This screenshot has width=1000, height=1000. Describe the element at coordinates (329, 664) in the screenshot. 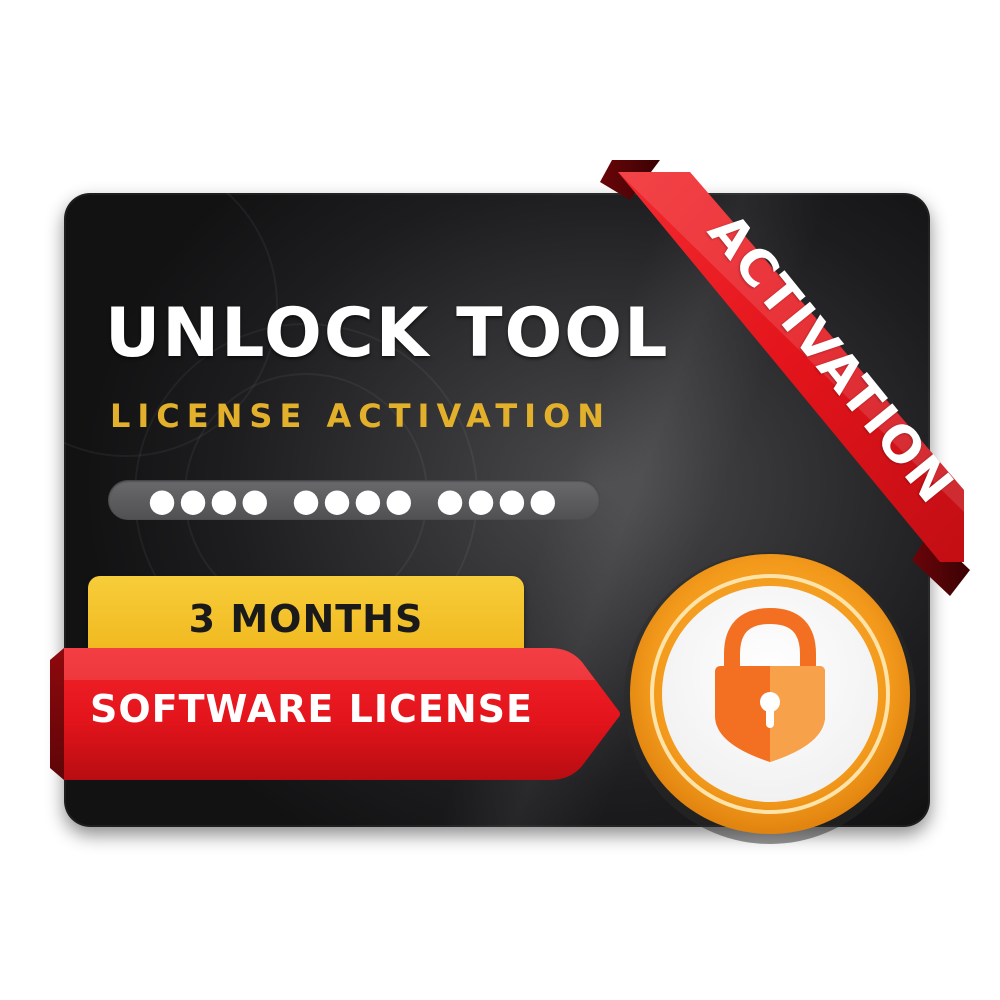

I see `banner-highlight` at that location.